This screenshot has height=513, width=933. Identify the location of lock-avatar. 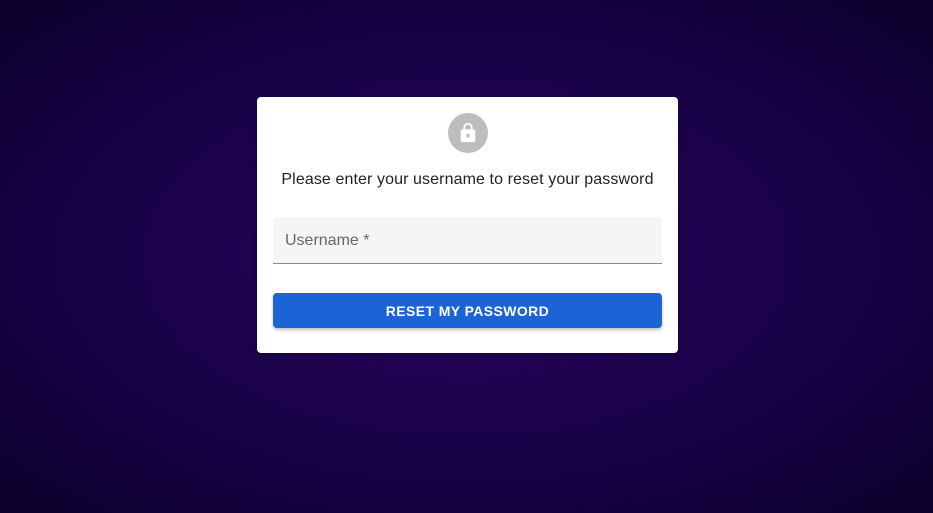
(468, 133).